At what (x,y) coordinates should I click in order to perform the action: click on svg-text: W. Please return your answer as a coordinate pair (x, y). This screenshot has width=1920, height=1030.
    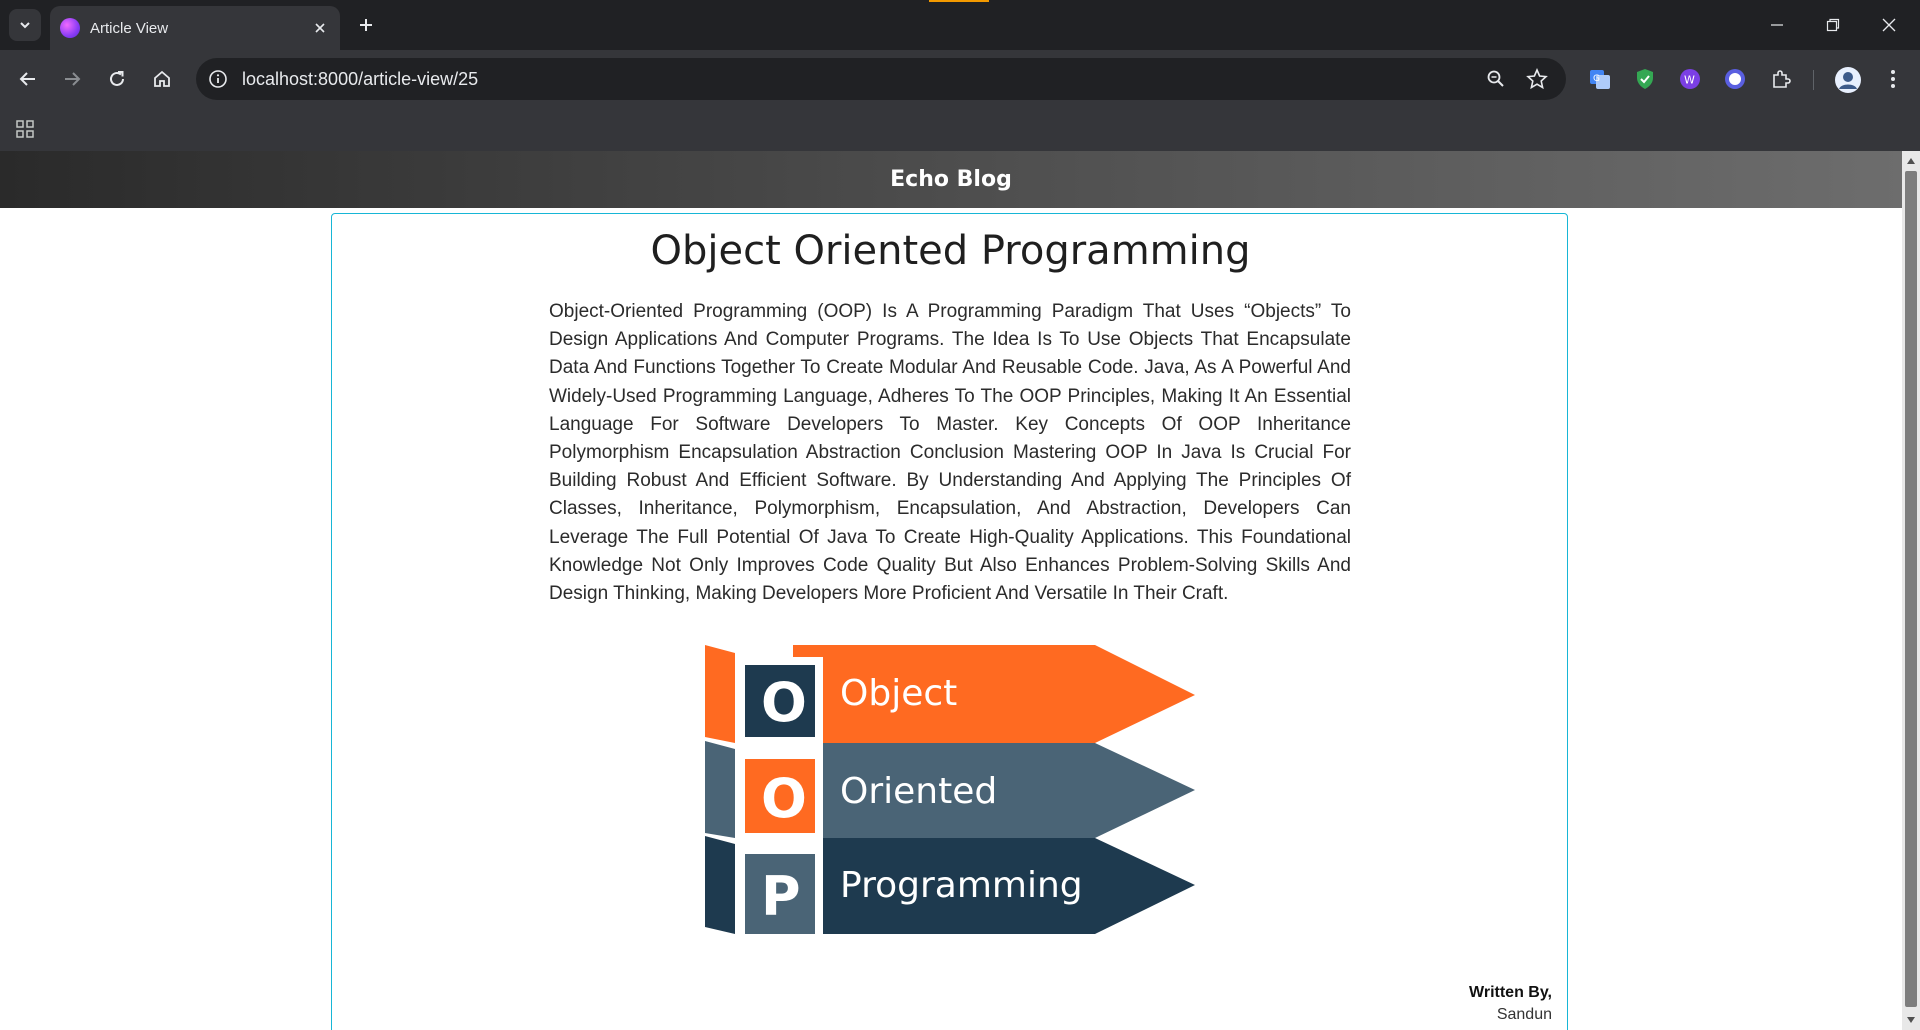
    Looking at the image, I should click on (1689, 80).